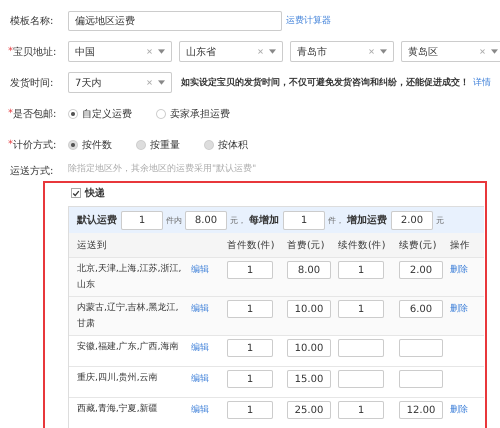  What do you see at coordinates (421, 410) in the screenshot?
I see `extra-fee-field: 12.00` at bounding box center [421, 410].